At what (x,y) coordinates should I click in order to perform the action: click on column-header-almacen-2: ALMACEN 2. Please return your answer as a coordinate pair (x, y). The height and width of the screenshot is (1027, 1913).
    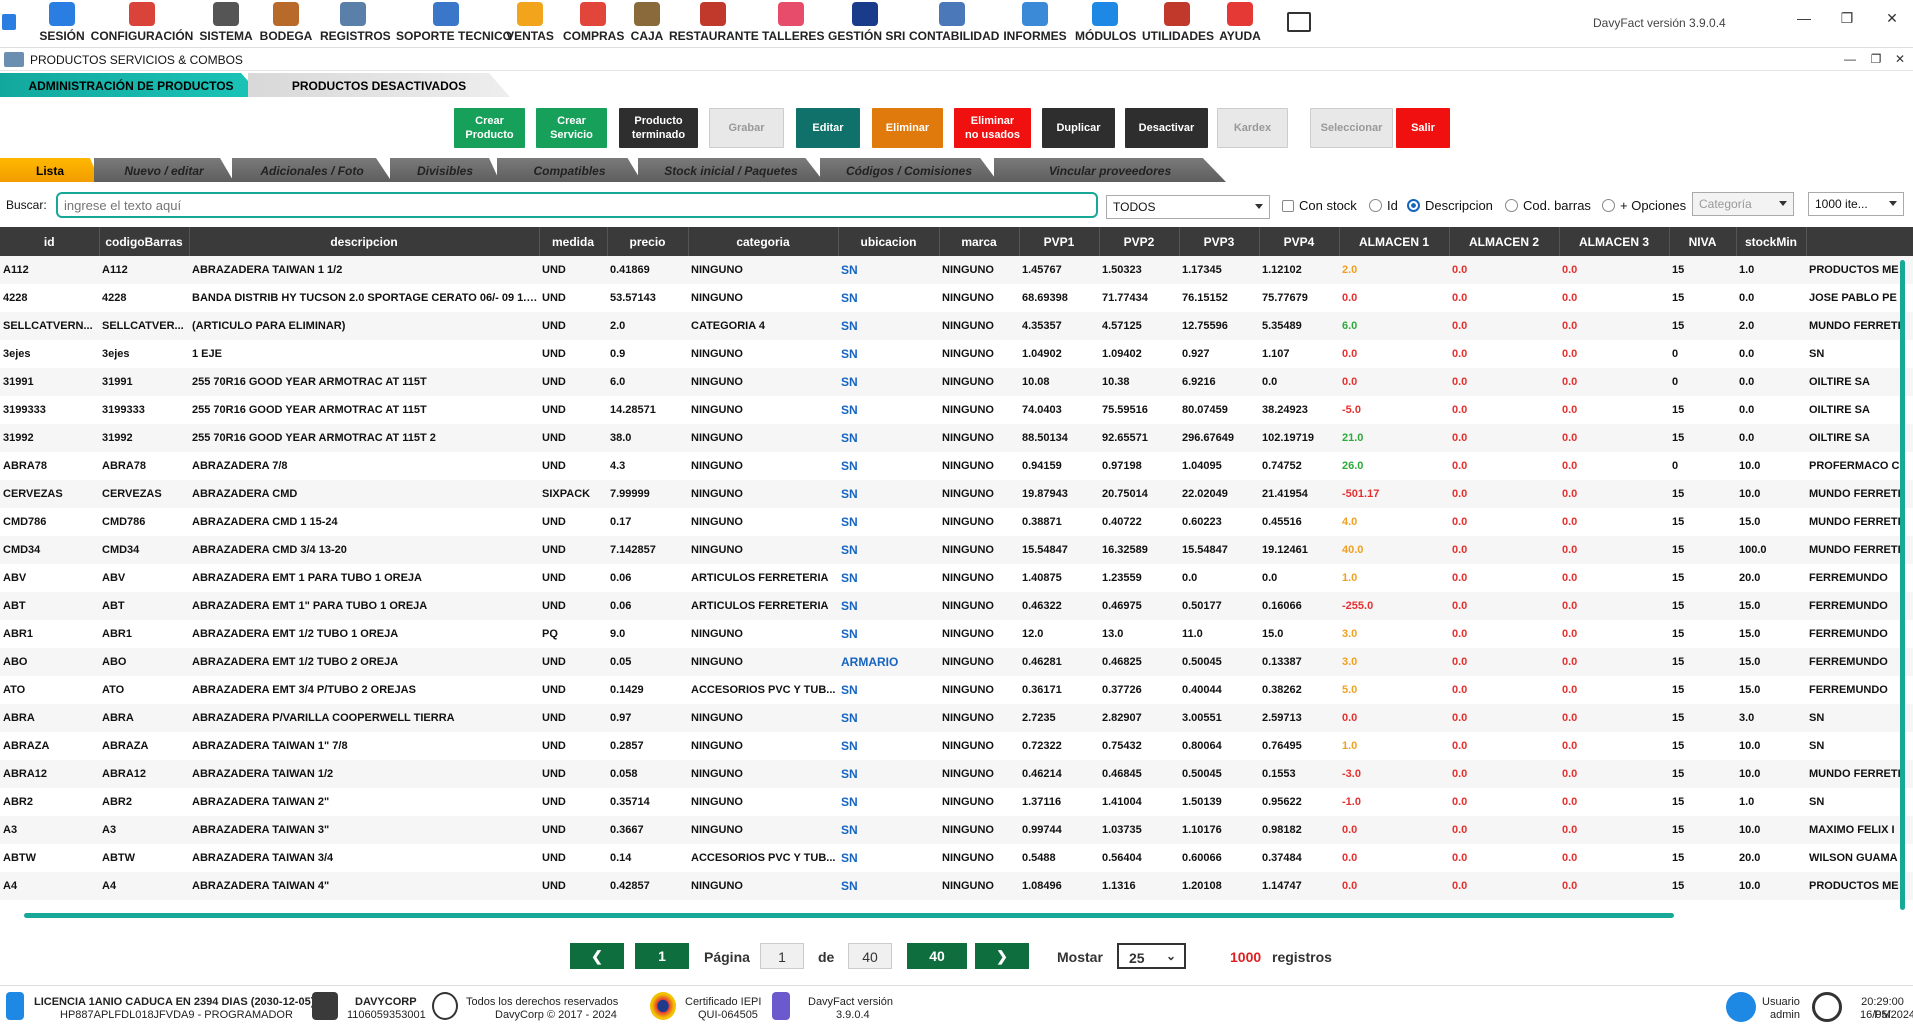
    Looking at the image, I should click on (1504, 241).